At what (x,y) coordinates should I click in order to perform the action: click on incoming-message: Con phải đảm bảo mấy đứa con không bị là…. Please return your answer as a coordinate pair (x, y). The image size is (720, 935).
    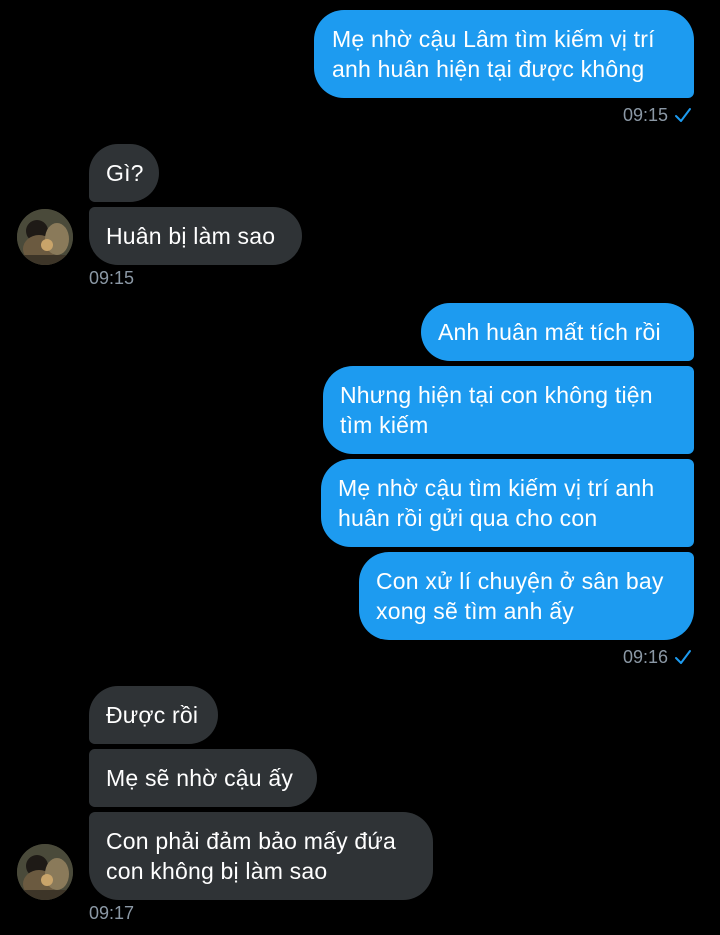
    Looking at the image, I should click on (261, 856).